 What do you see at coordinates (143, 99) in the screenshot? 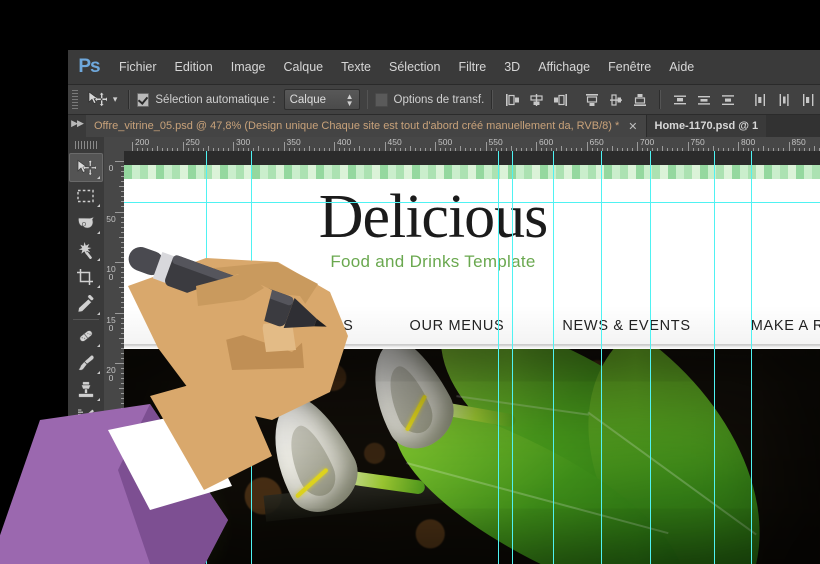
I see `auto-select-checkbox` at bounding box center [143, 99].